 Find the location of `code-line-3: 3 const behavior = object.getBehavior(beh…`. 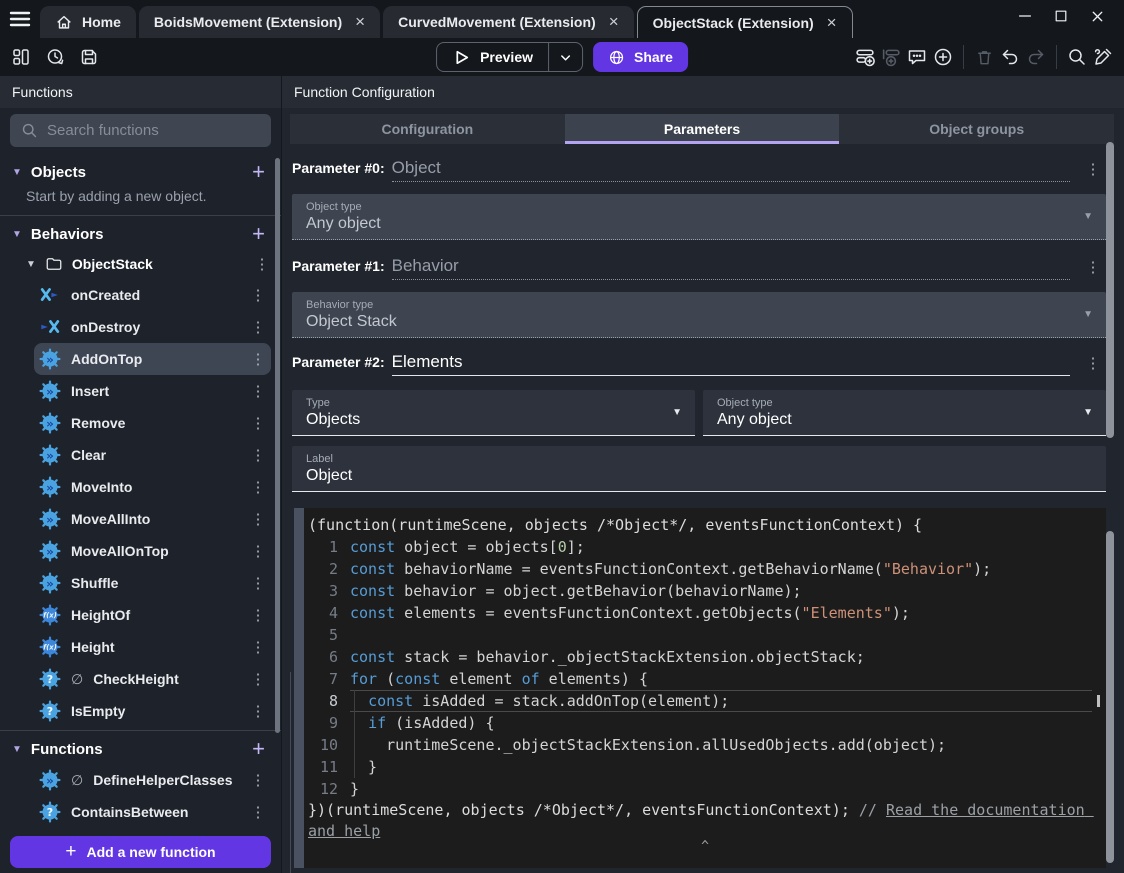

code-line-3: 3 const behavior = object.getBehavior(beh… is located at coordinates (700, 591).